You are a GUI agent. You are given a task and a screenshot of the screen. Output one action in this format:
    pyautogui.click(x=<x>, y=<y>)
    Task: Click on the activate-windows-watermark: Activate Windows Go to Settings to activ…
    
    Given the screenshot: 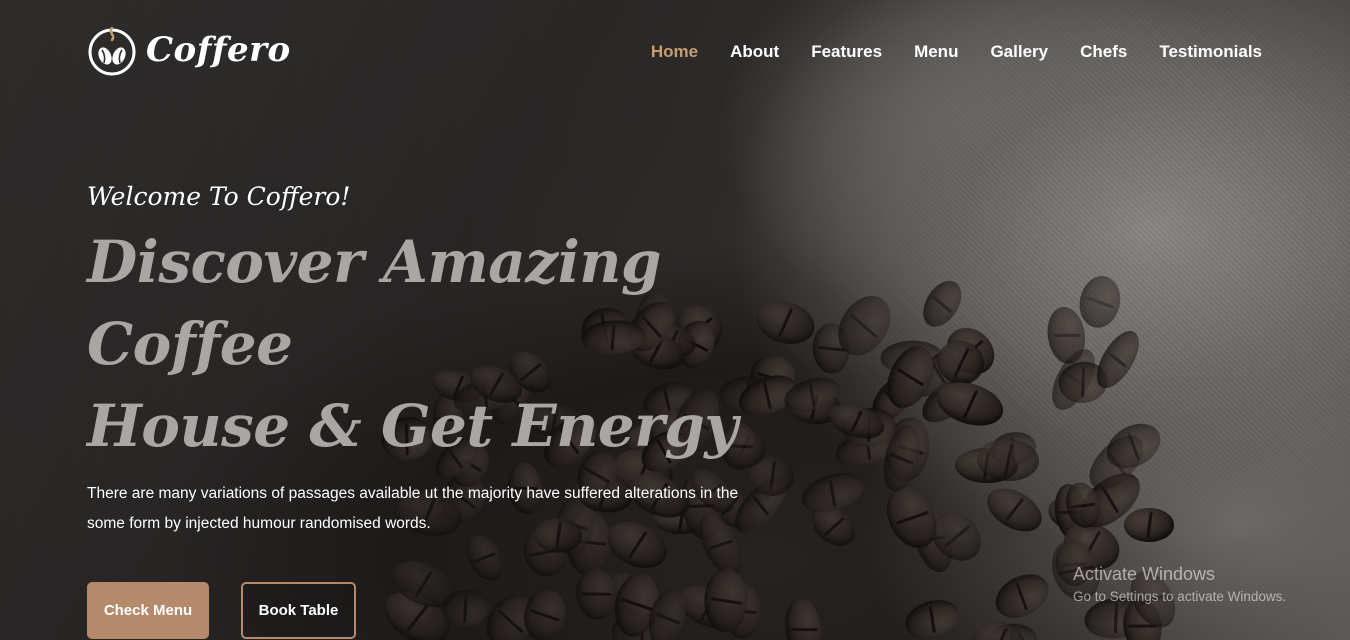 What is the action you would take?
    pyautogui.click(x=1179, y=584)
    